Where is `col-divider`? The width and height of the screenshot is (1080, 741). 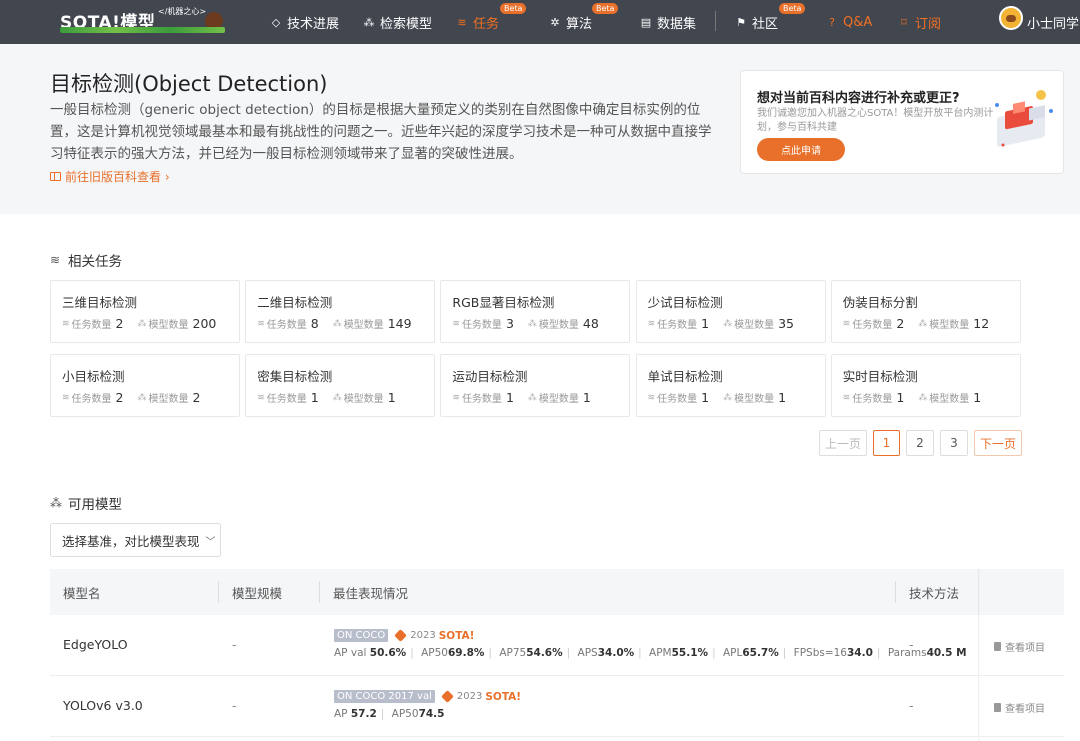 col-divider is located at coordinates (319, 592).